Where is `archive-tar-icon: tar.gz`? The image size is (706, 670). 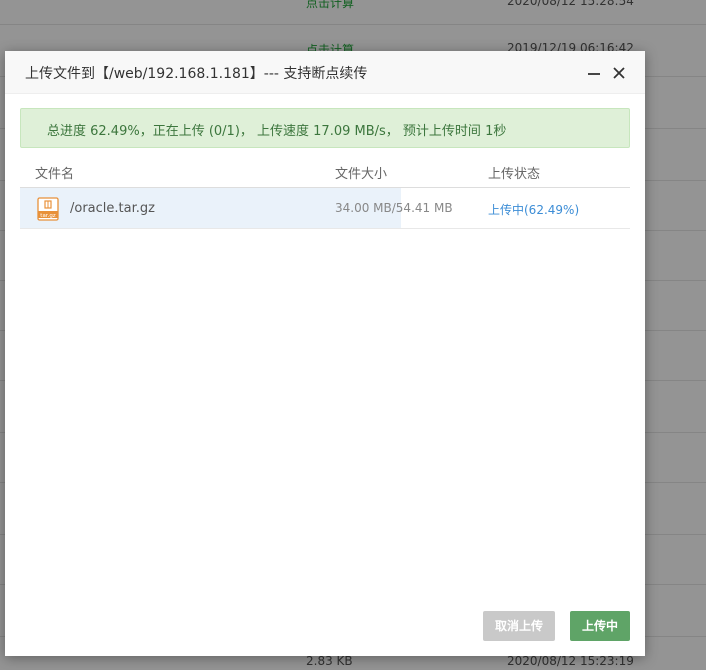 archive-tar-icon: tar.gz is located at coordinates (48, 209).